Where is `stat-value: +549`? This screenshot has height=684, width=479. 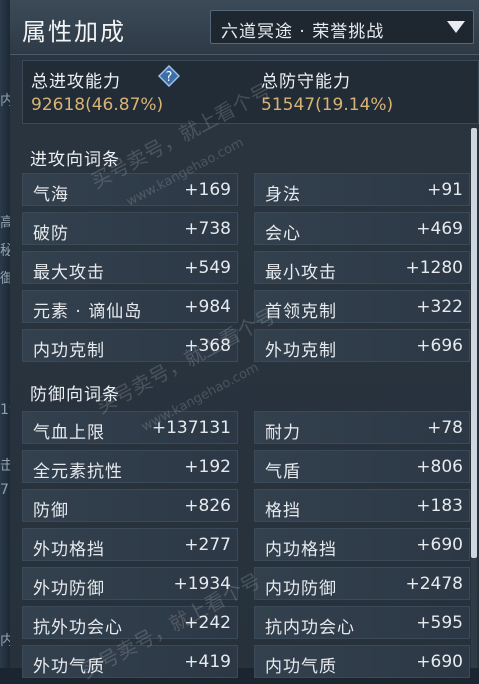
stat-value: +549 is located at coordinates (207, 268).